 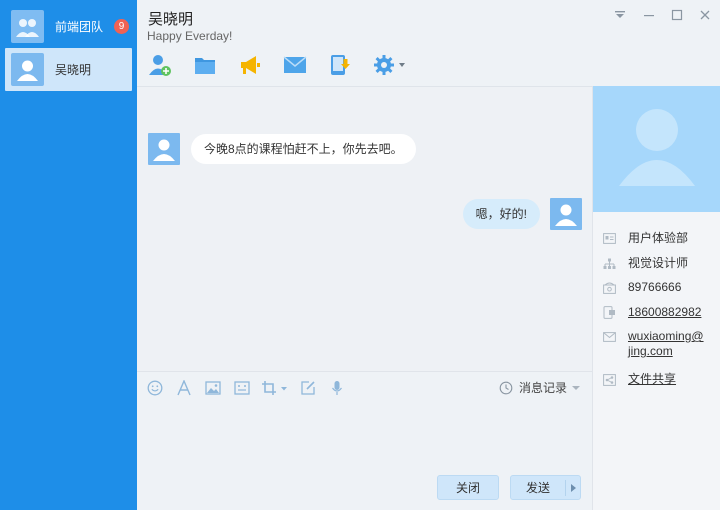 I want to click on send-button: 发送, so click(x=545, y=487).